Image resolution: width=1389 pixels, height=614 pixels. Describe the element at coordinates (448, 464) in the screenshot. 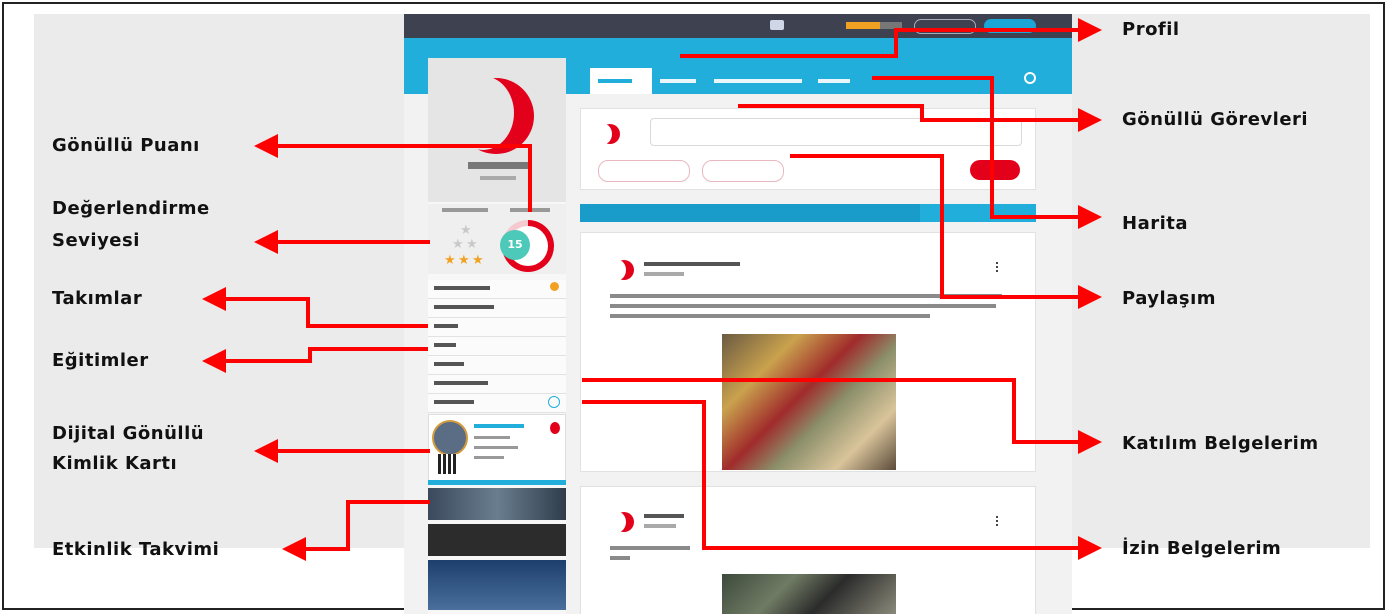

I see `qr-code-icon` at that location.